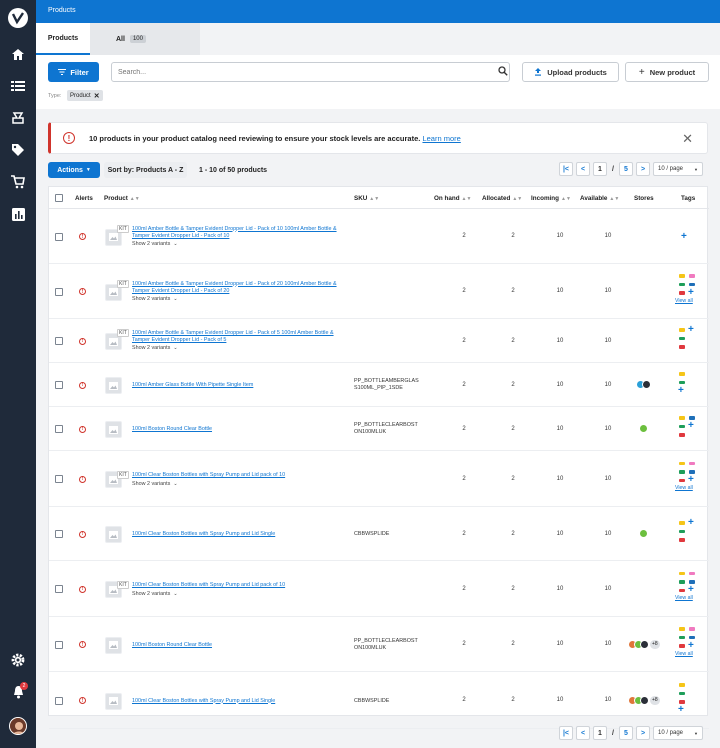 This screenshot has height=748, width=720. What do you see at coordinates (18, 374) in the screenshot?
I see `sidebar: 2` at bounding box center [18, 374].